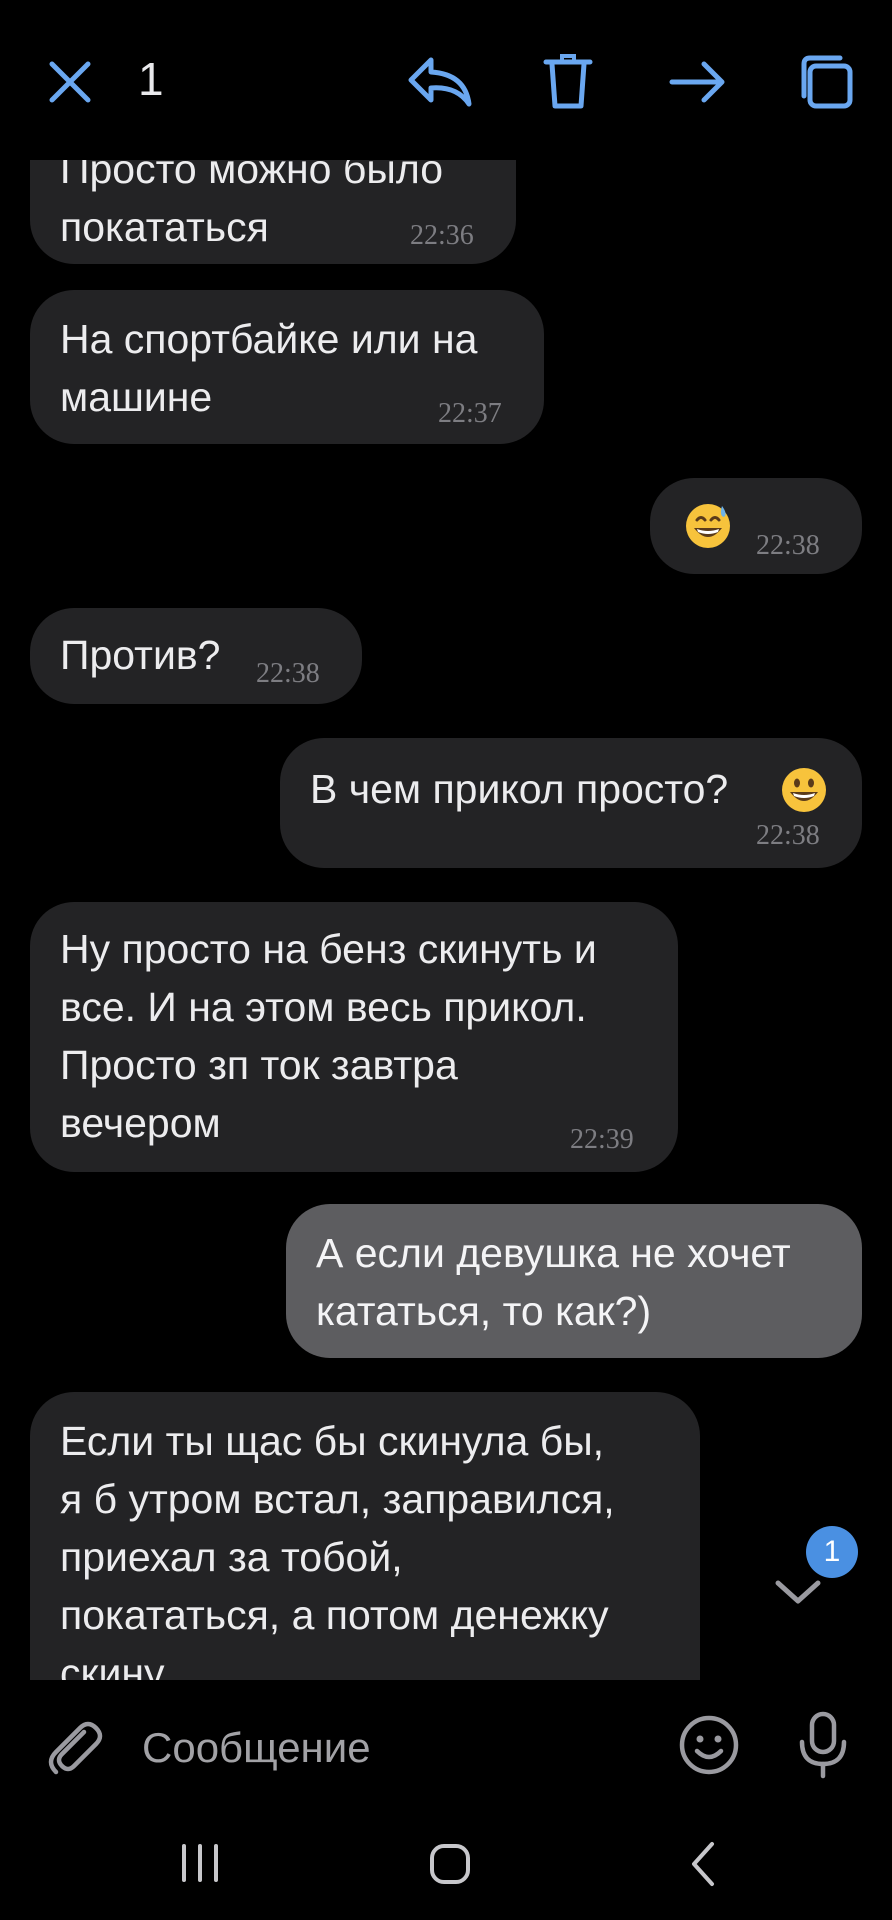  Describe the element at coordinates (269, 368) in the screenshot. I see `message-text: На спортбайке или на машине` at that location.